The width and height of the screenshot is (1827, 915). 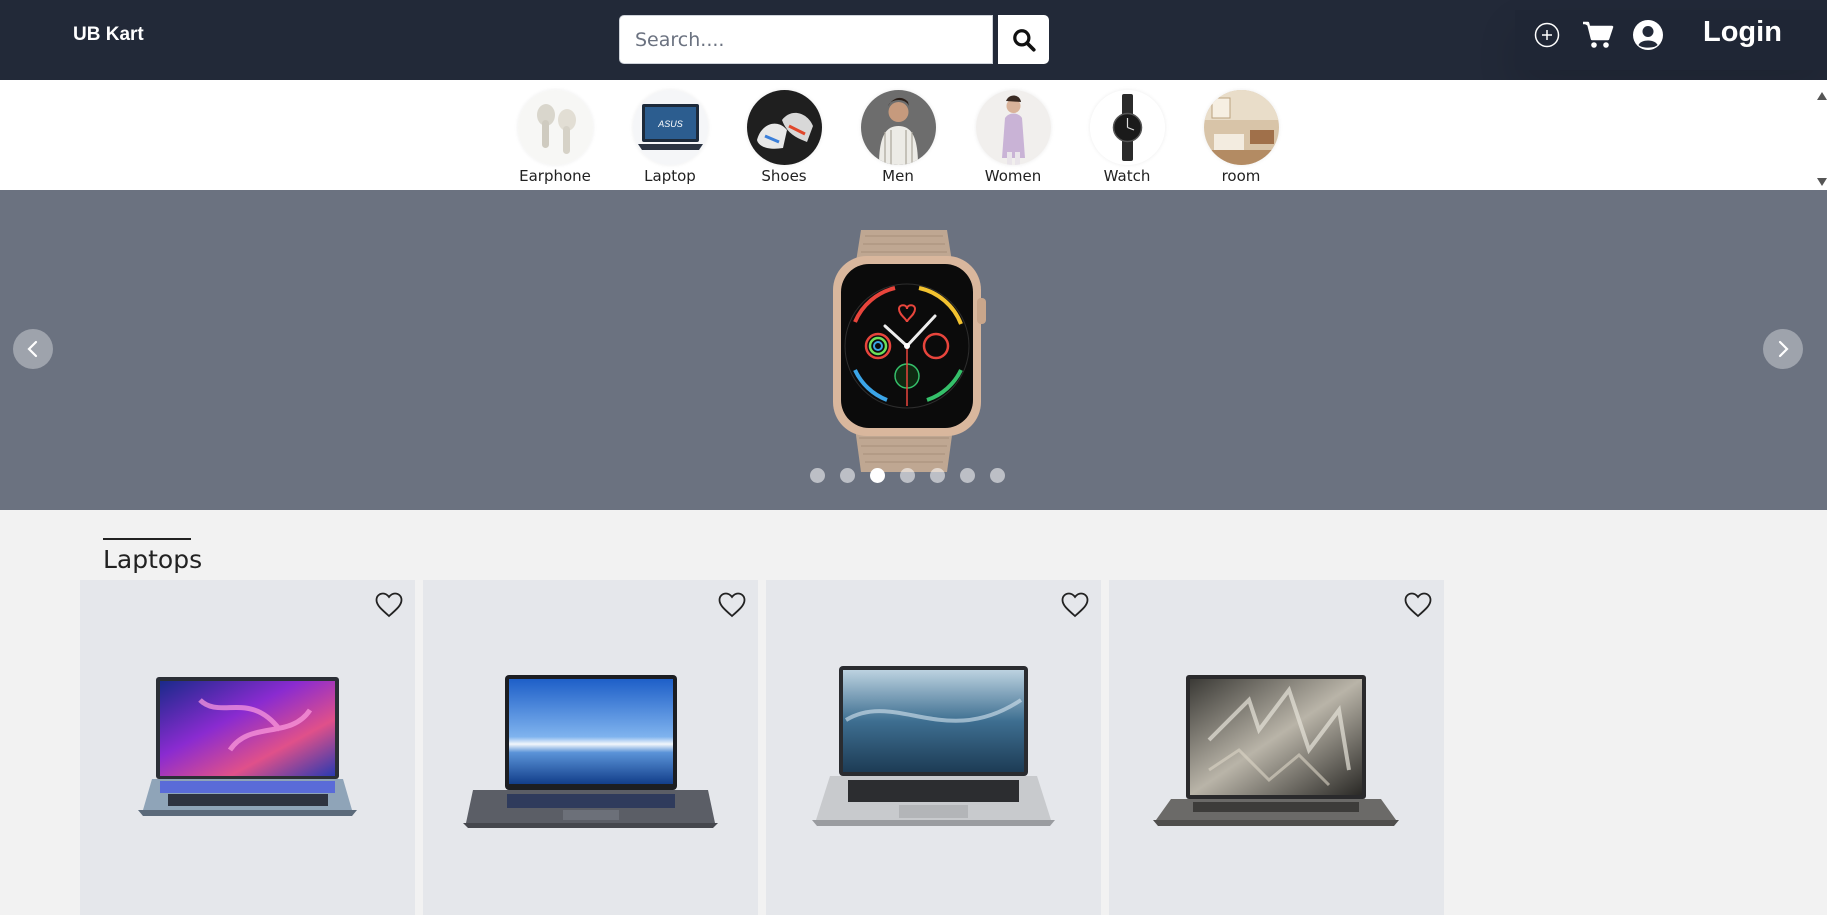 I want to click on category-item: Earphone, so click(x=555, y=137).